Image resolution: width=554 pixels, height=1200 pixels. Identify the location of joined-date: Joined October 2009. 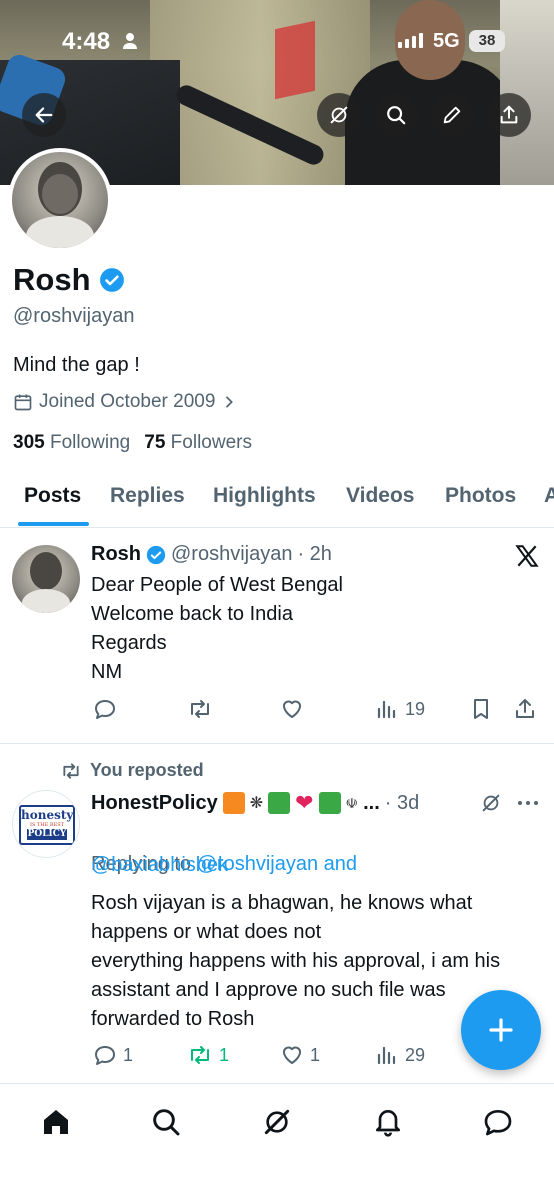
(125, 402).